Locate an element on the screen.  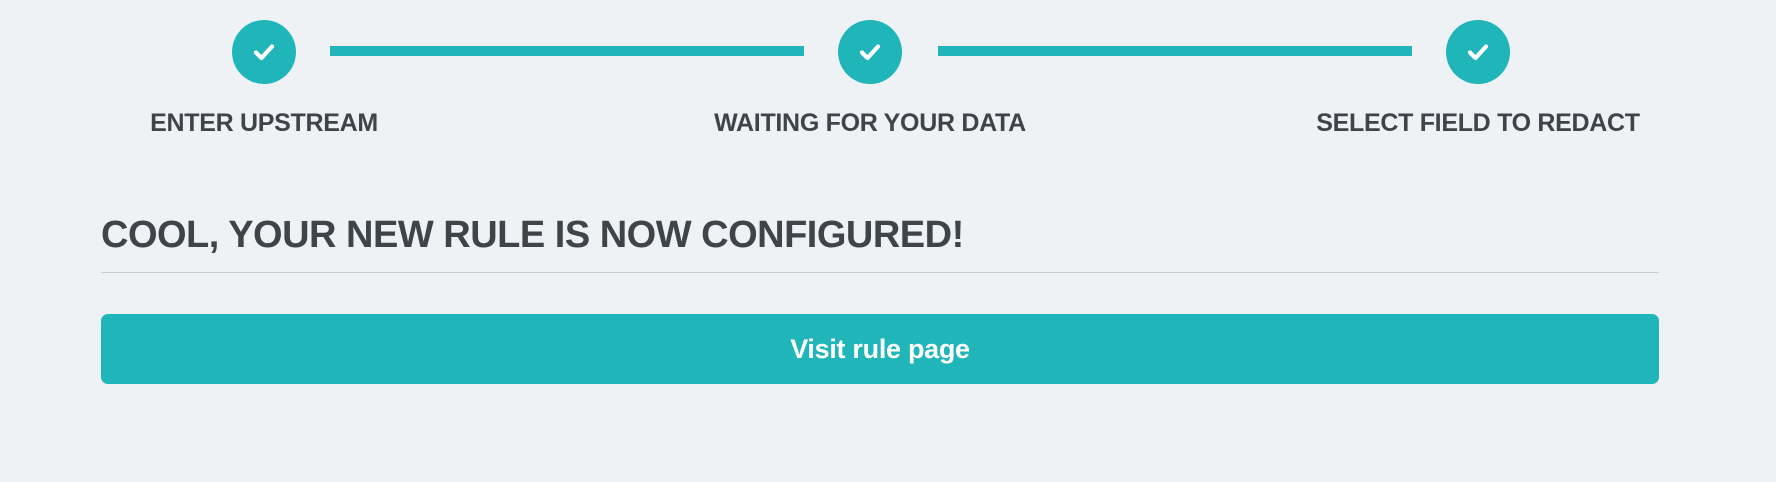
title-divider is located at coordinates (880, 272).